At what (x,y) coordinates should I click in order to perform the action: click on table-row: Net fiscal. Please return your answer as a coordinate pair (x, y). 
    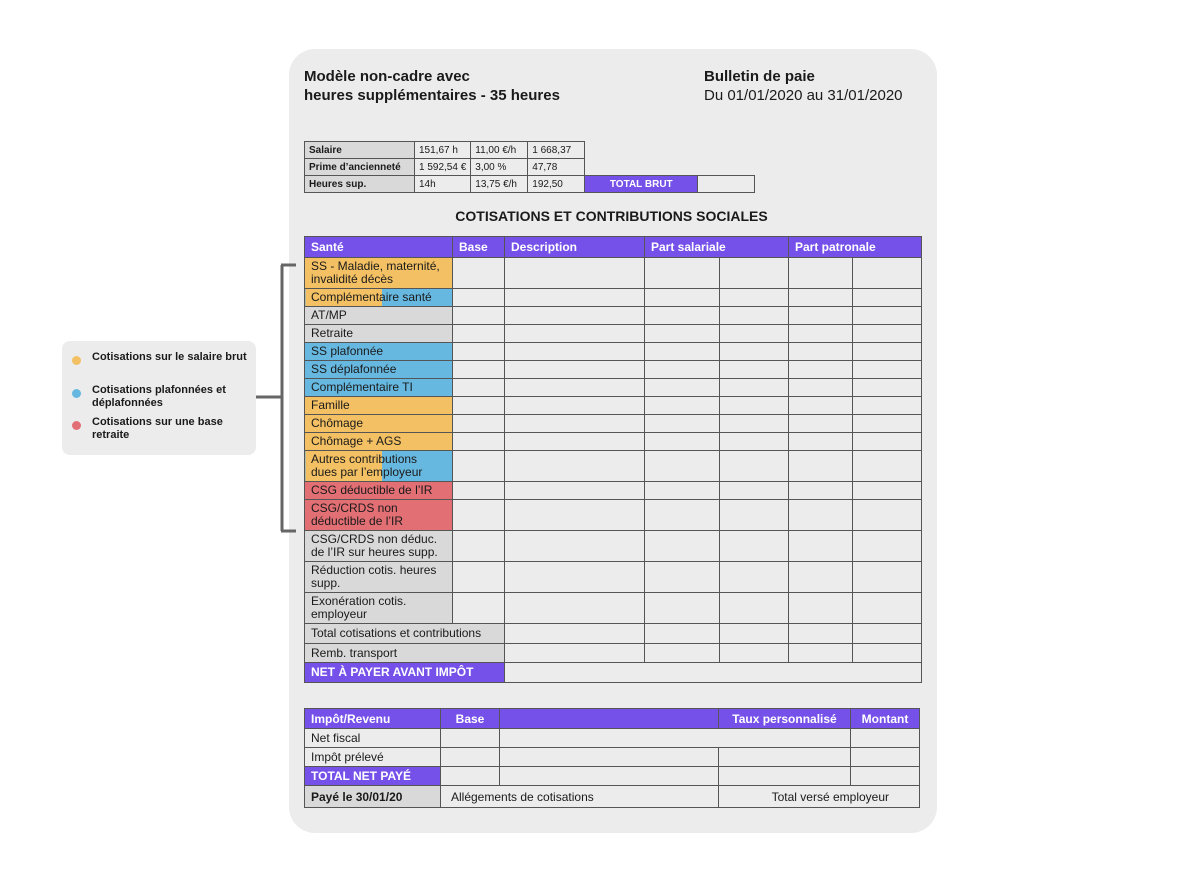
    Looking at the image, I should click on (612, 738).